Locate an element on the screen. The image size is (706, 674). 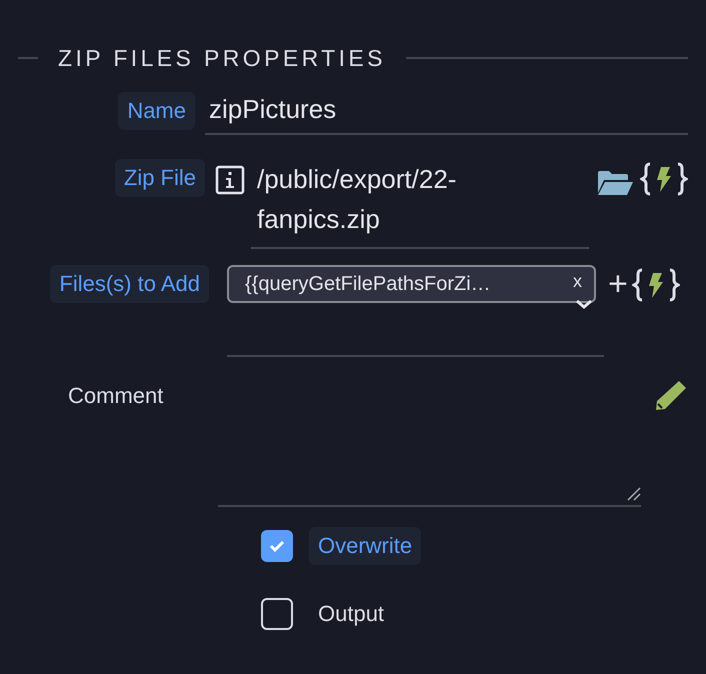
resize-handle-icon is located at coordinates (634, 494).